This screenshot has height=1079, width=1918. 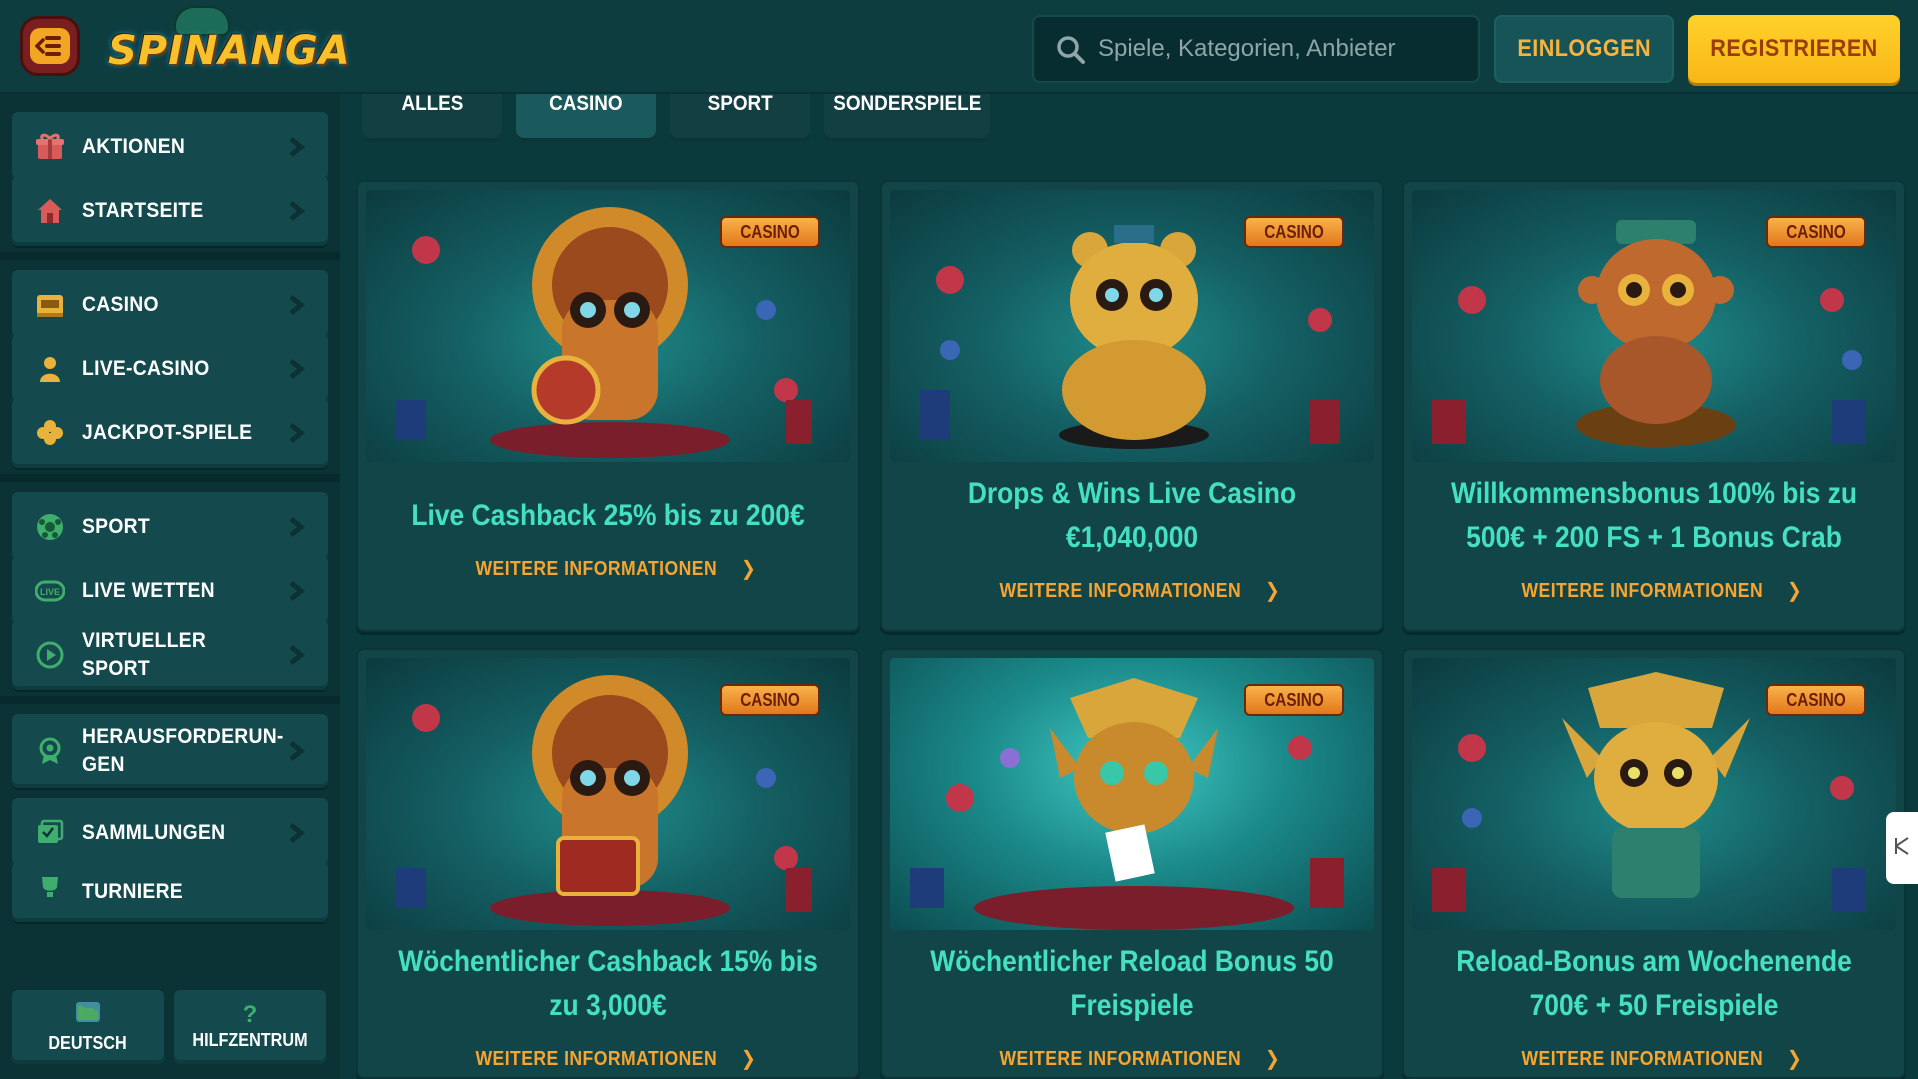 I want to click on sidebar-item-aktionen: AKTIONEN, so click(x=170, y=147).